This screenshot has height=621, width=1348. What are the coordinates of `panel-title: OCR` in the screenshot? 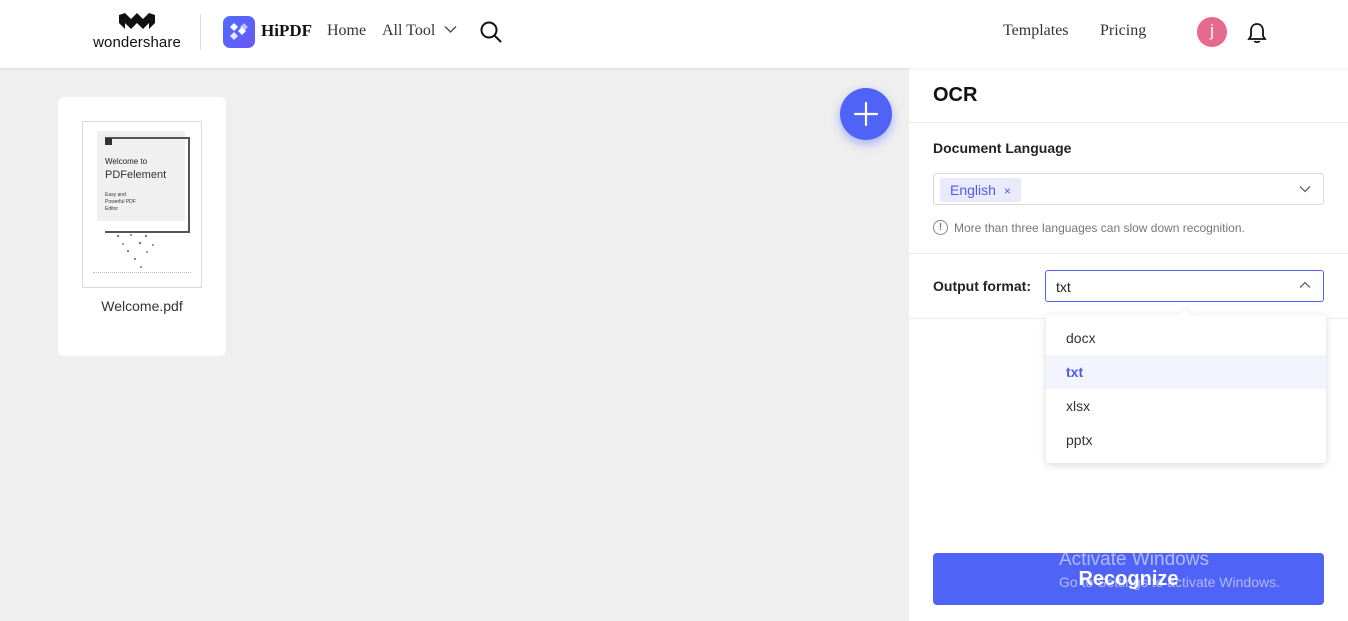 It's located at (955, 95).